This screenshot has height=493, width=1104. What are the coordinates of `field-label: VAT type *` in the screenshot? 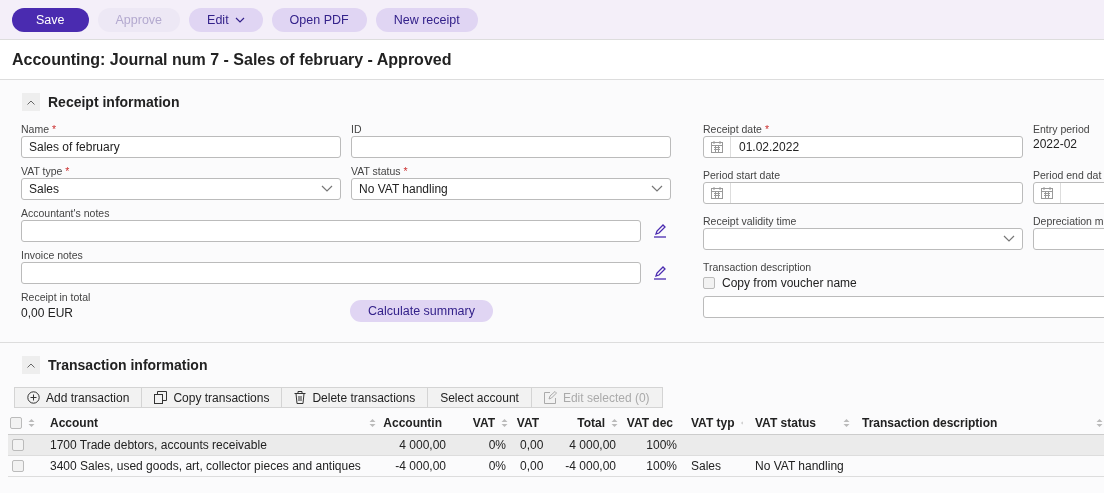 It's located at (46, 171).